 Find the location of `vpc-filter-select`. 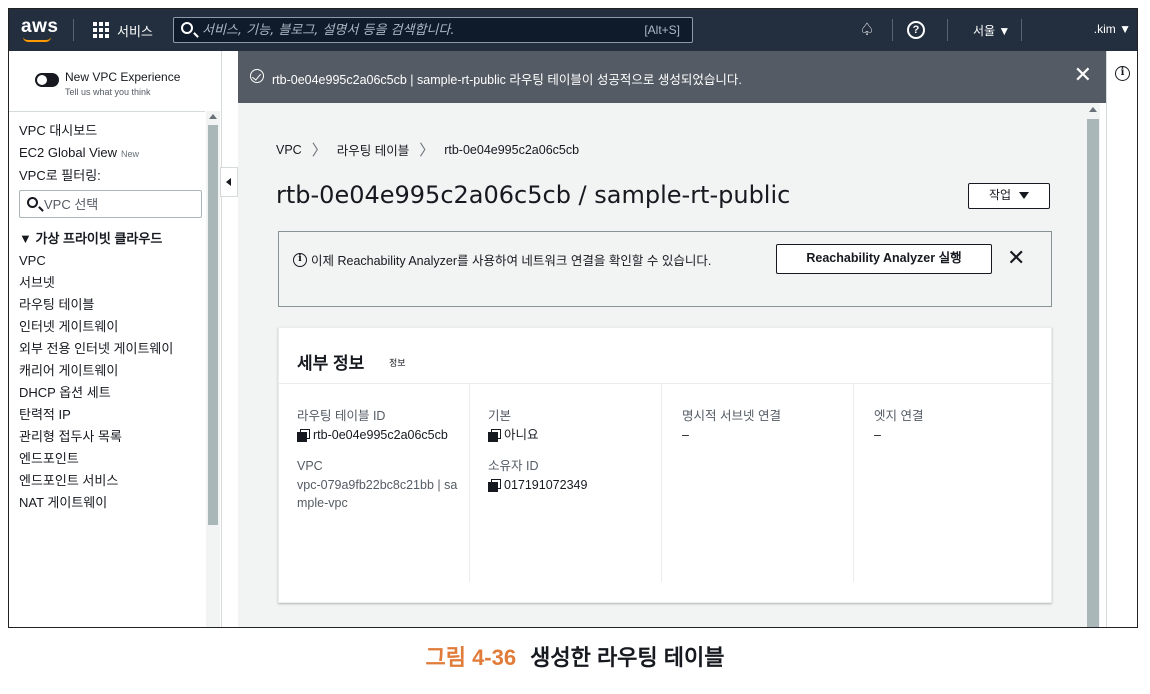

vpc-filter-select is located at coordinates (110, 204).